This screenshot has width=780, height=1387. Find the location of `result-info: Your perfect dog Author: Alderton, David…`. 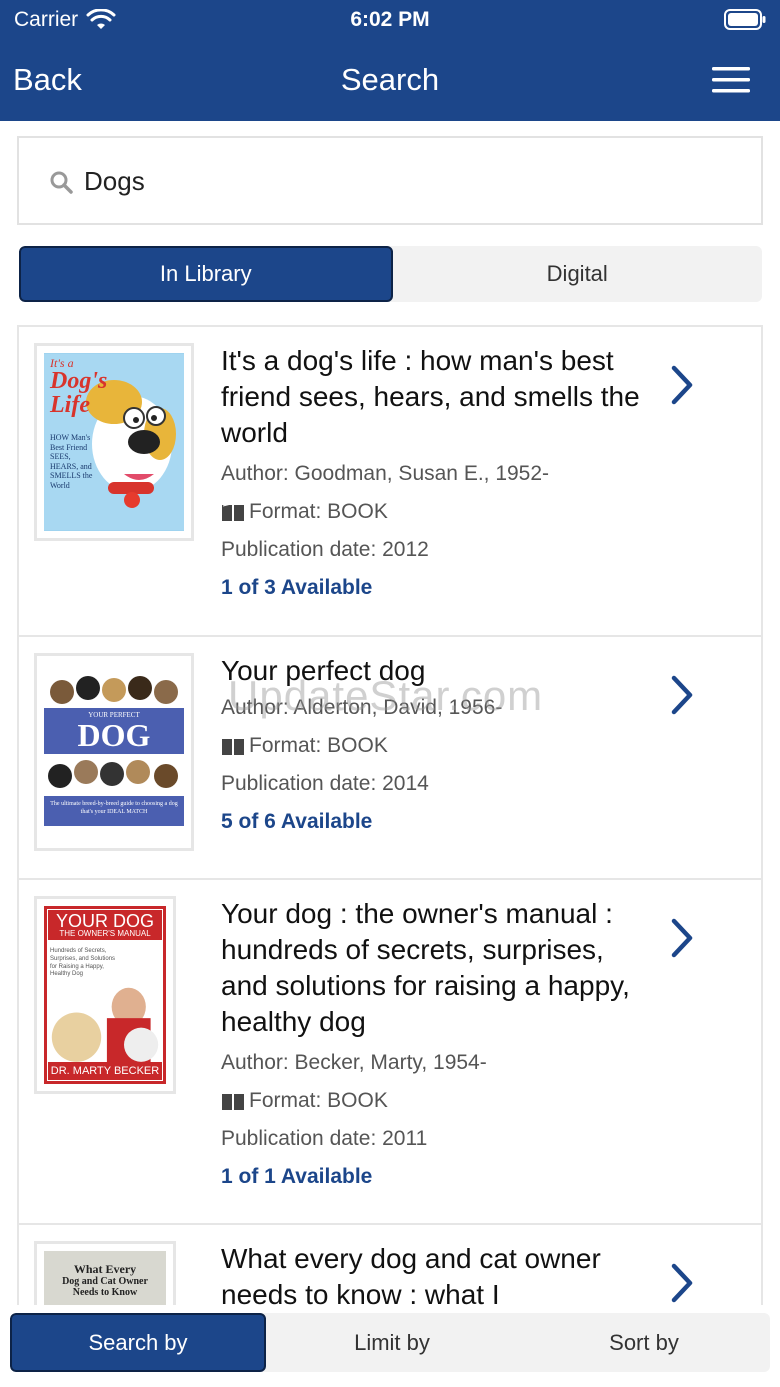

result-info: Your perfect dog Author: Alderton, David… is located at coordinates (431, 747).